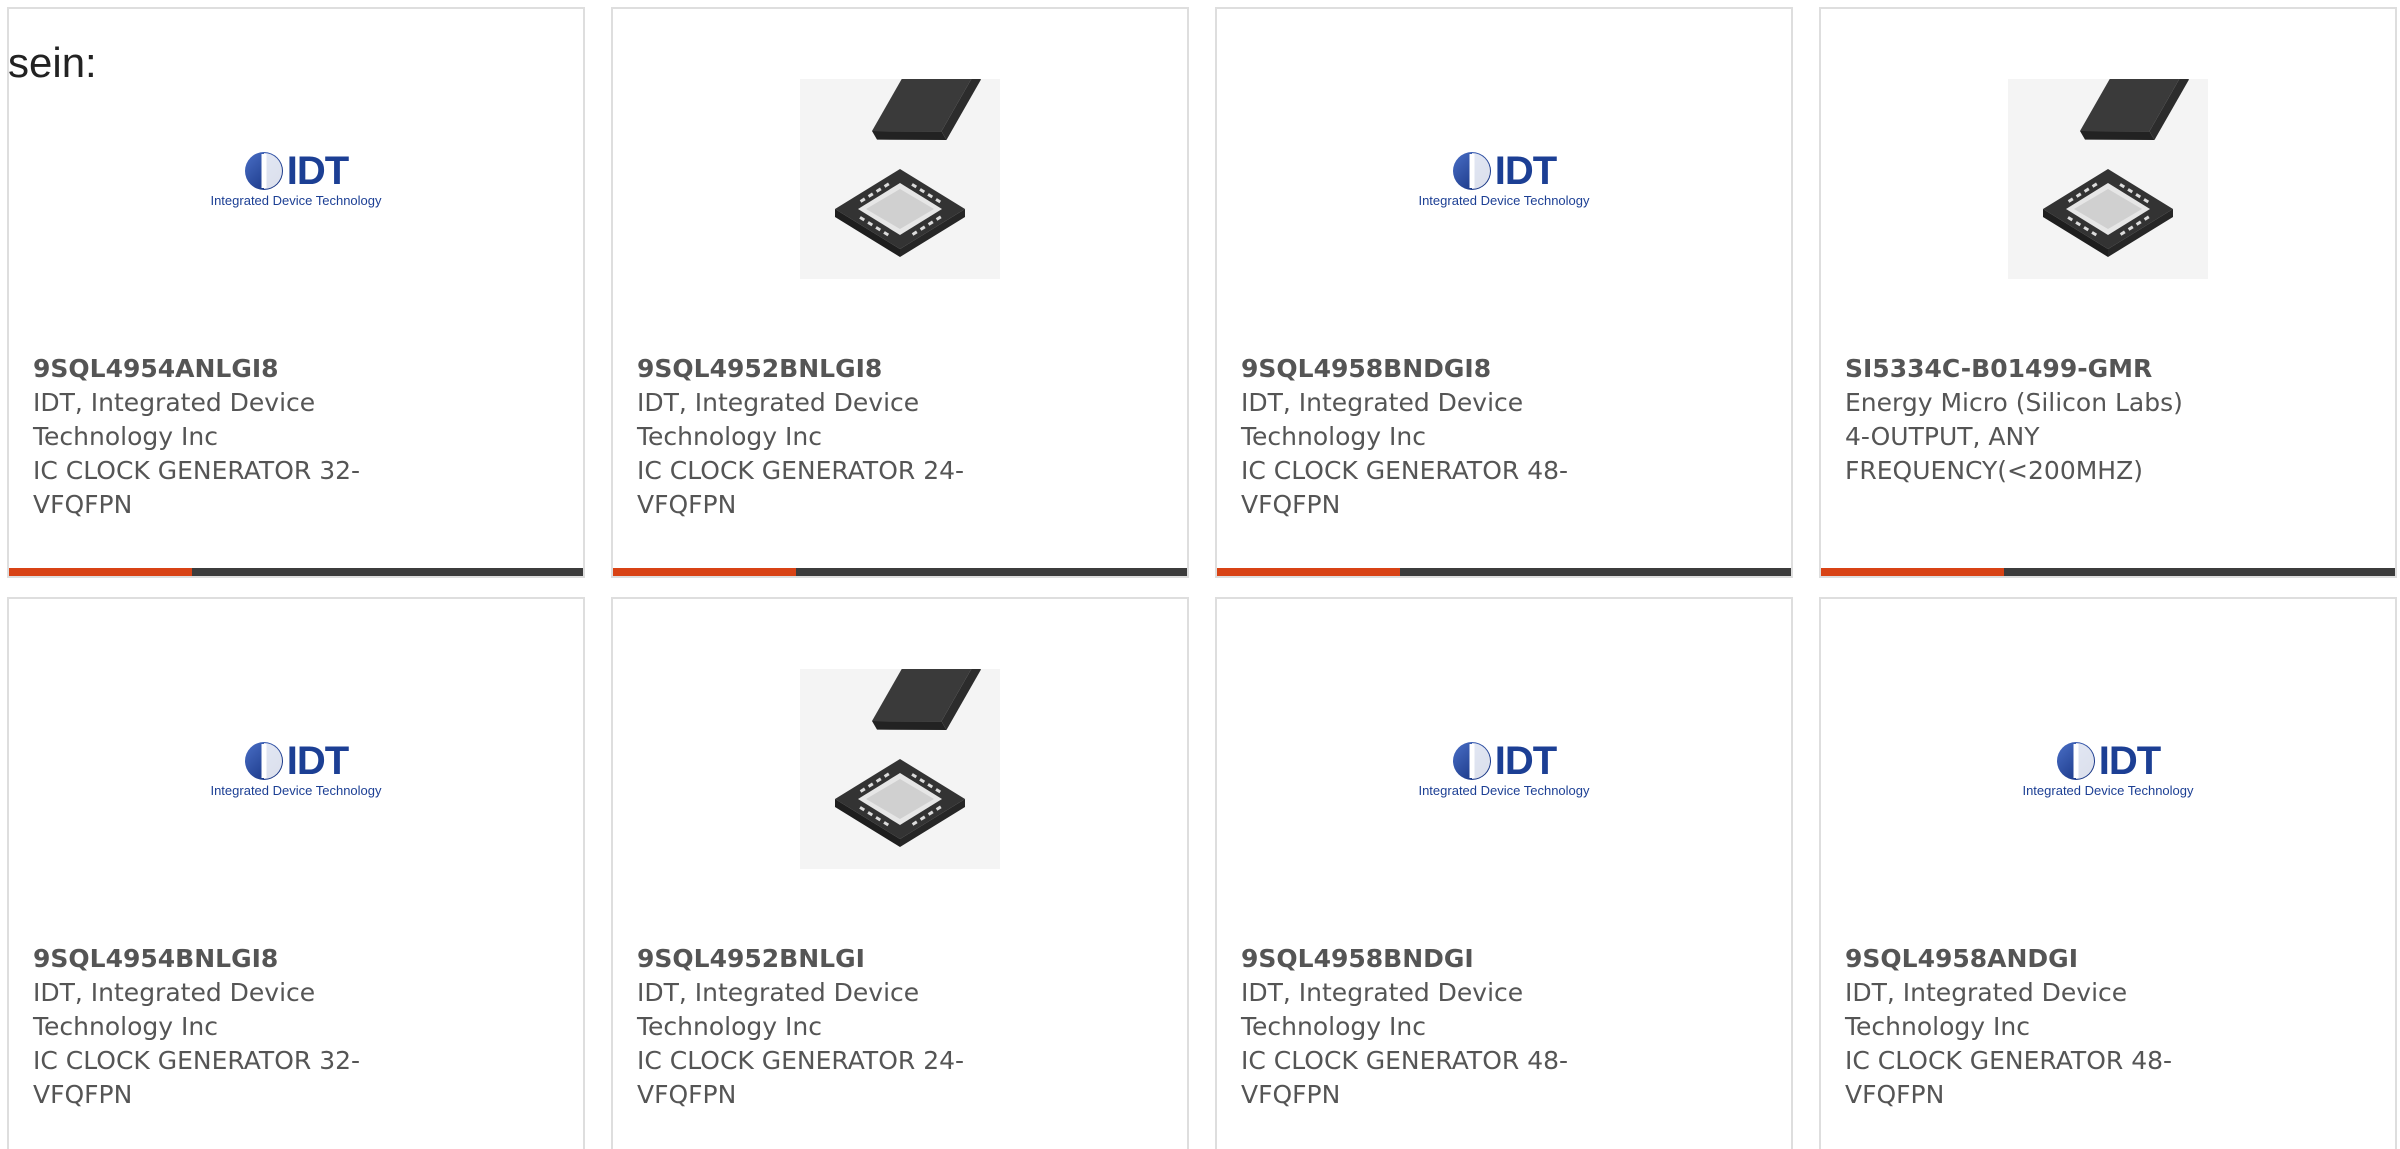 The width and height of the screenshot is (2400, 1149). I want to click on part-number-link: 9SQL4954BNLGI8, so click(203, 959).